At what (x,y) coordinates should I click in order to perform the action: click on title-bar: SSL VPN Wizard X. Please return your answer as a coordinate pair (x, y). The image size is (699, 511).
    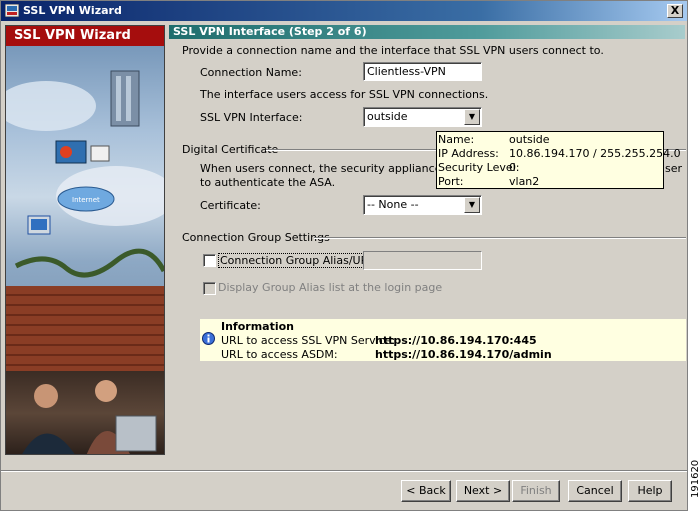
    Looking at the image, I should click on (344, 11).